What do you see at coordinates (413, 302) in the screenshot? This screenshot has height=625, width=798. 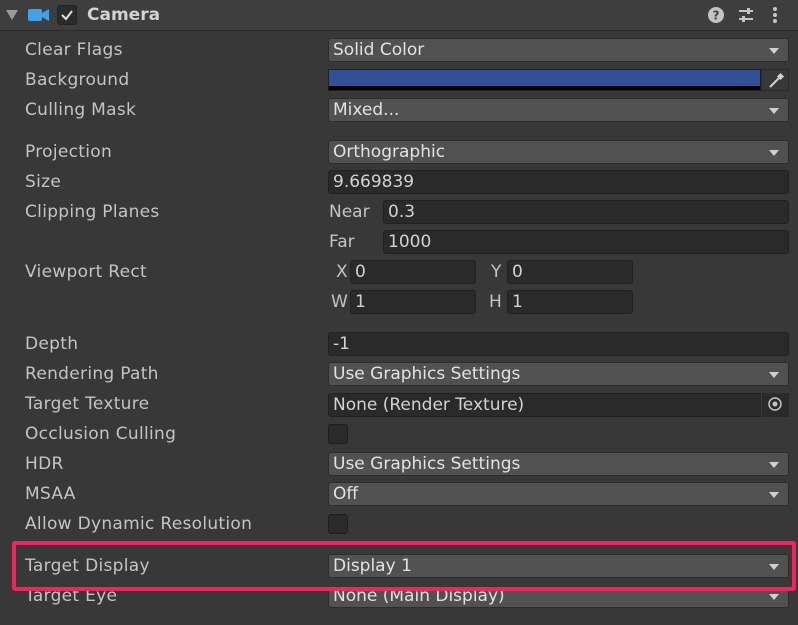 I see `viewport-w-input: 1` at bounding box center [413, 302].